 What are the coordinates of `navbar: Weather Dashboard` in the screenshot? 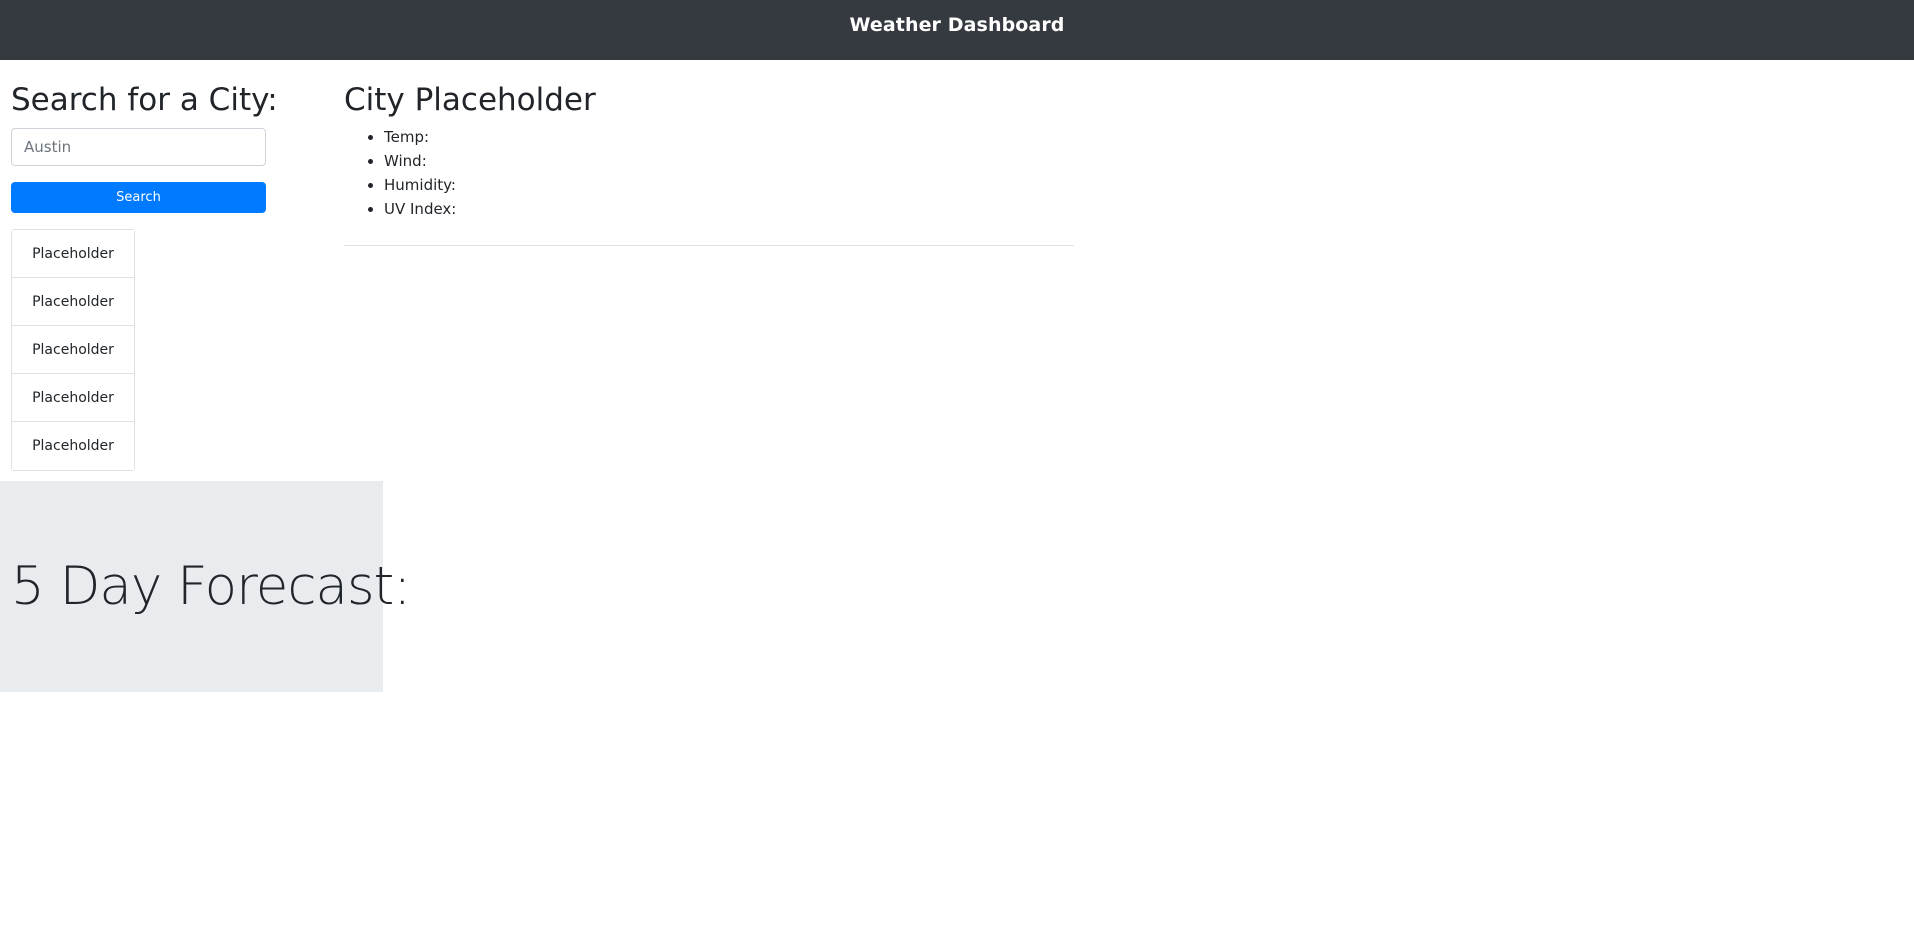 It's located at (957, 30).